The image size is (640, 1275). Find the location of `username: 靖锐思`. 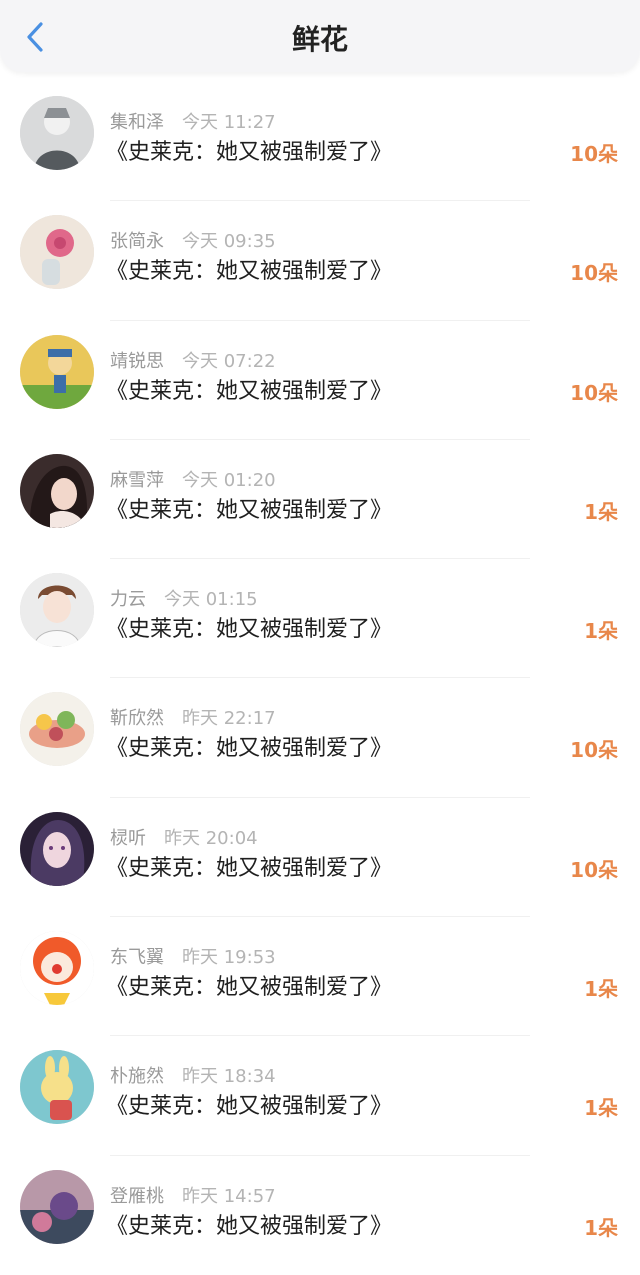

username: 靖锐思 is located at coordinates (137, 361).